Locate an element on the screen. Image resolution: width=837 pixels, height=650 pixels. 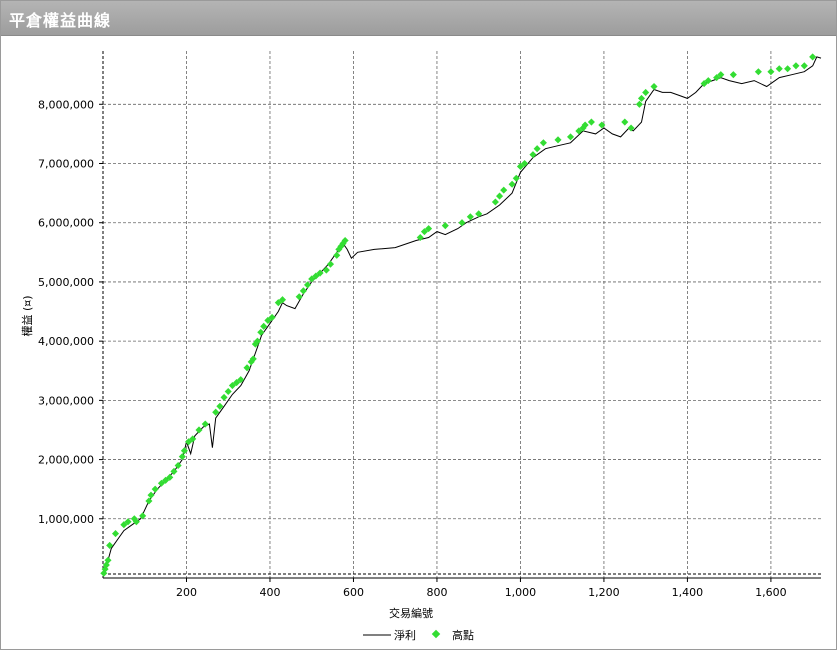
legend-marker-swatch is located at coordinates (436, 634).